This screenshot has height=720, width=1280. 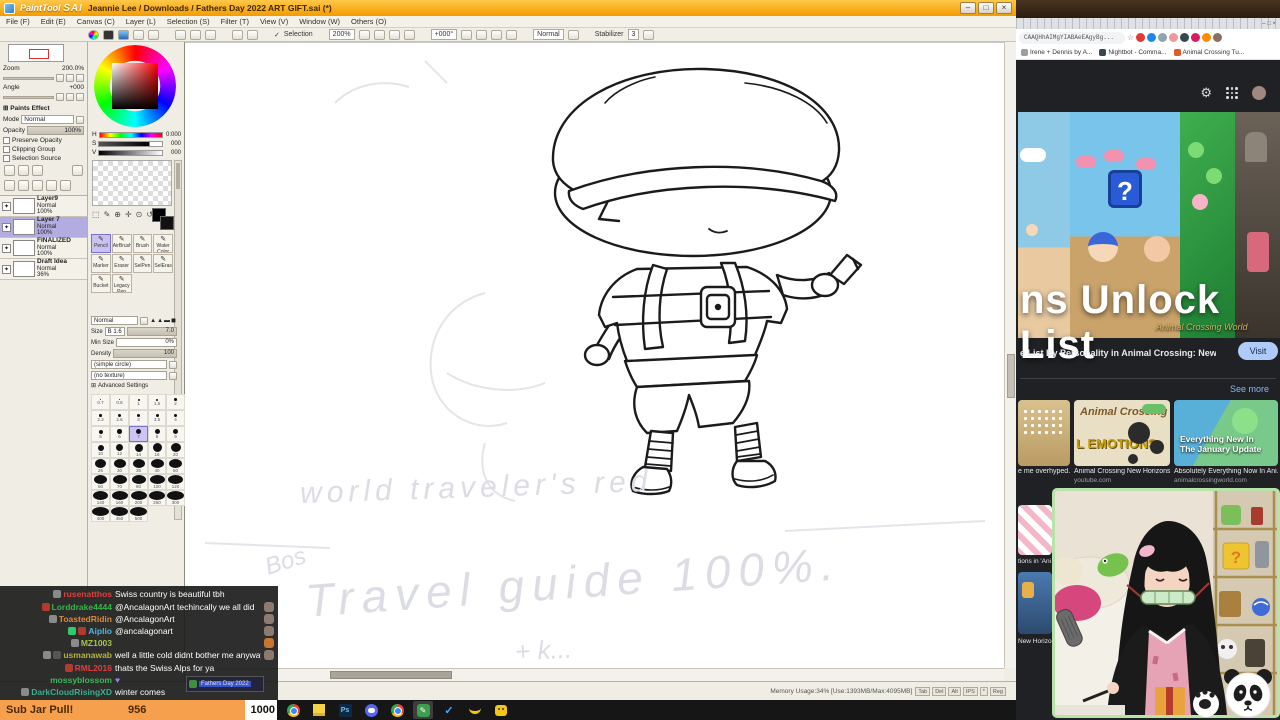 I want to click on browser-window-controls: – □ ×, so click(x=1269, y=24).